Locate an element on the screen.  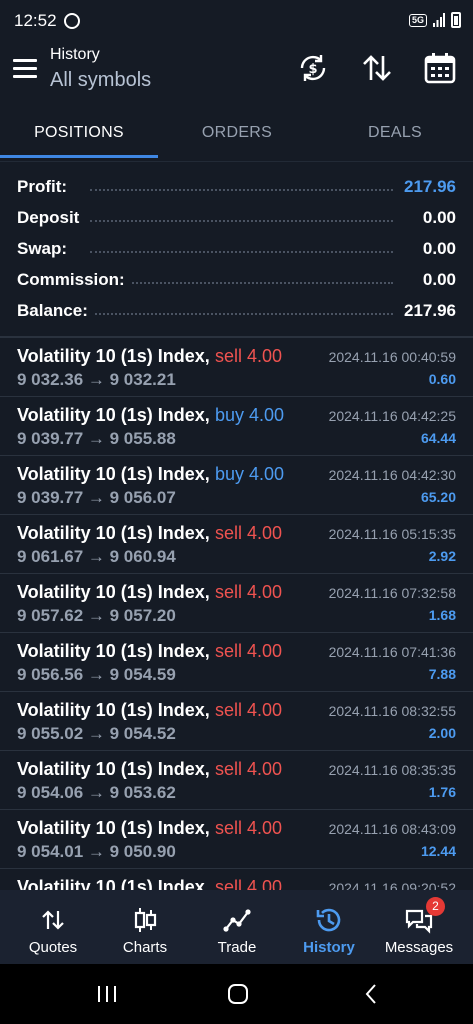
position-profit: 1.76 is located at coordinates (442, 792).